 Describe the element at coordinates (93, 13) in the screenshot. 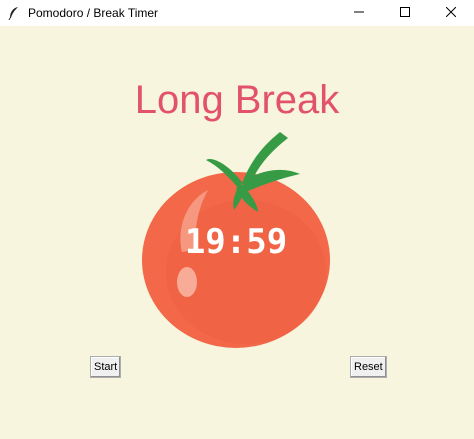

I see `window-title: Pomodoro / Break Timer` at that location.